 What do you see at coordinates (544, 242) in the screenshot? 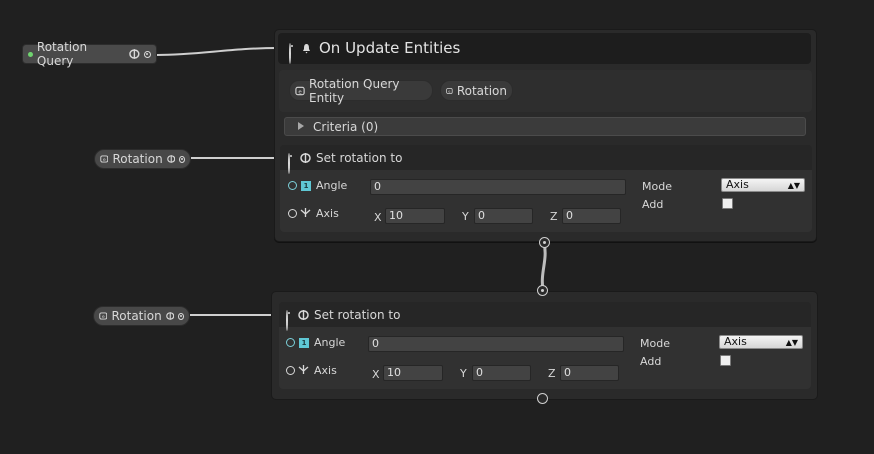
I see `node-1-output-port-icon` at bounding box center [544, 242].